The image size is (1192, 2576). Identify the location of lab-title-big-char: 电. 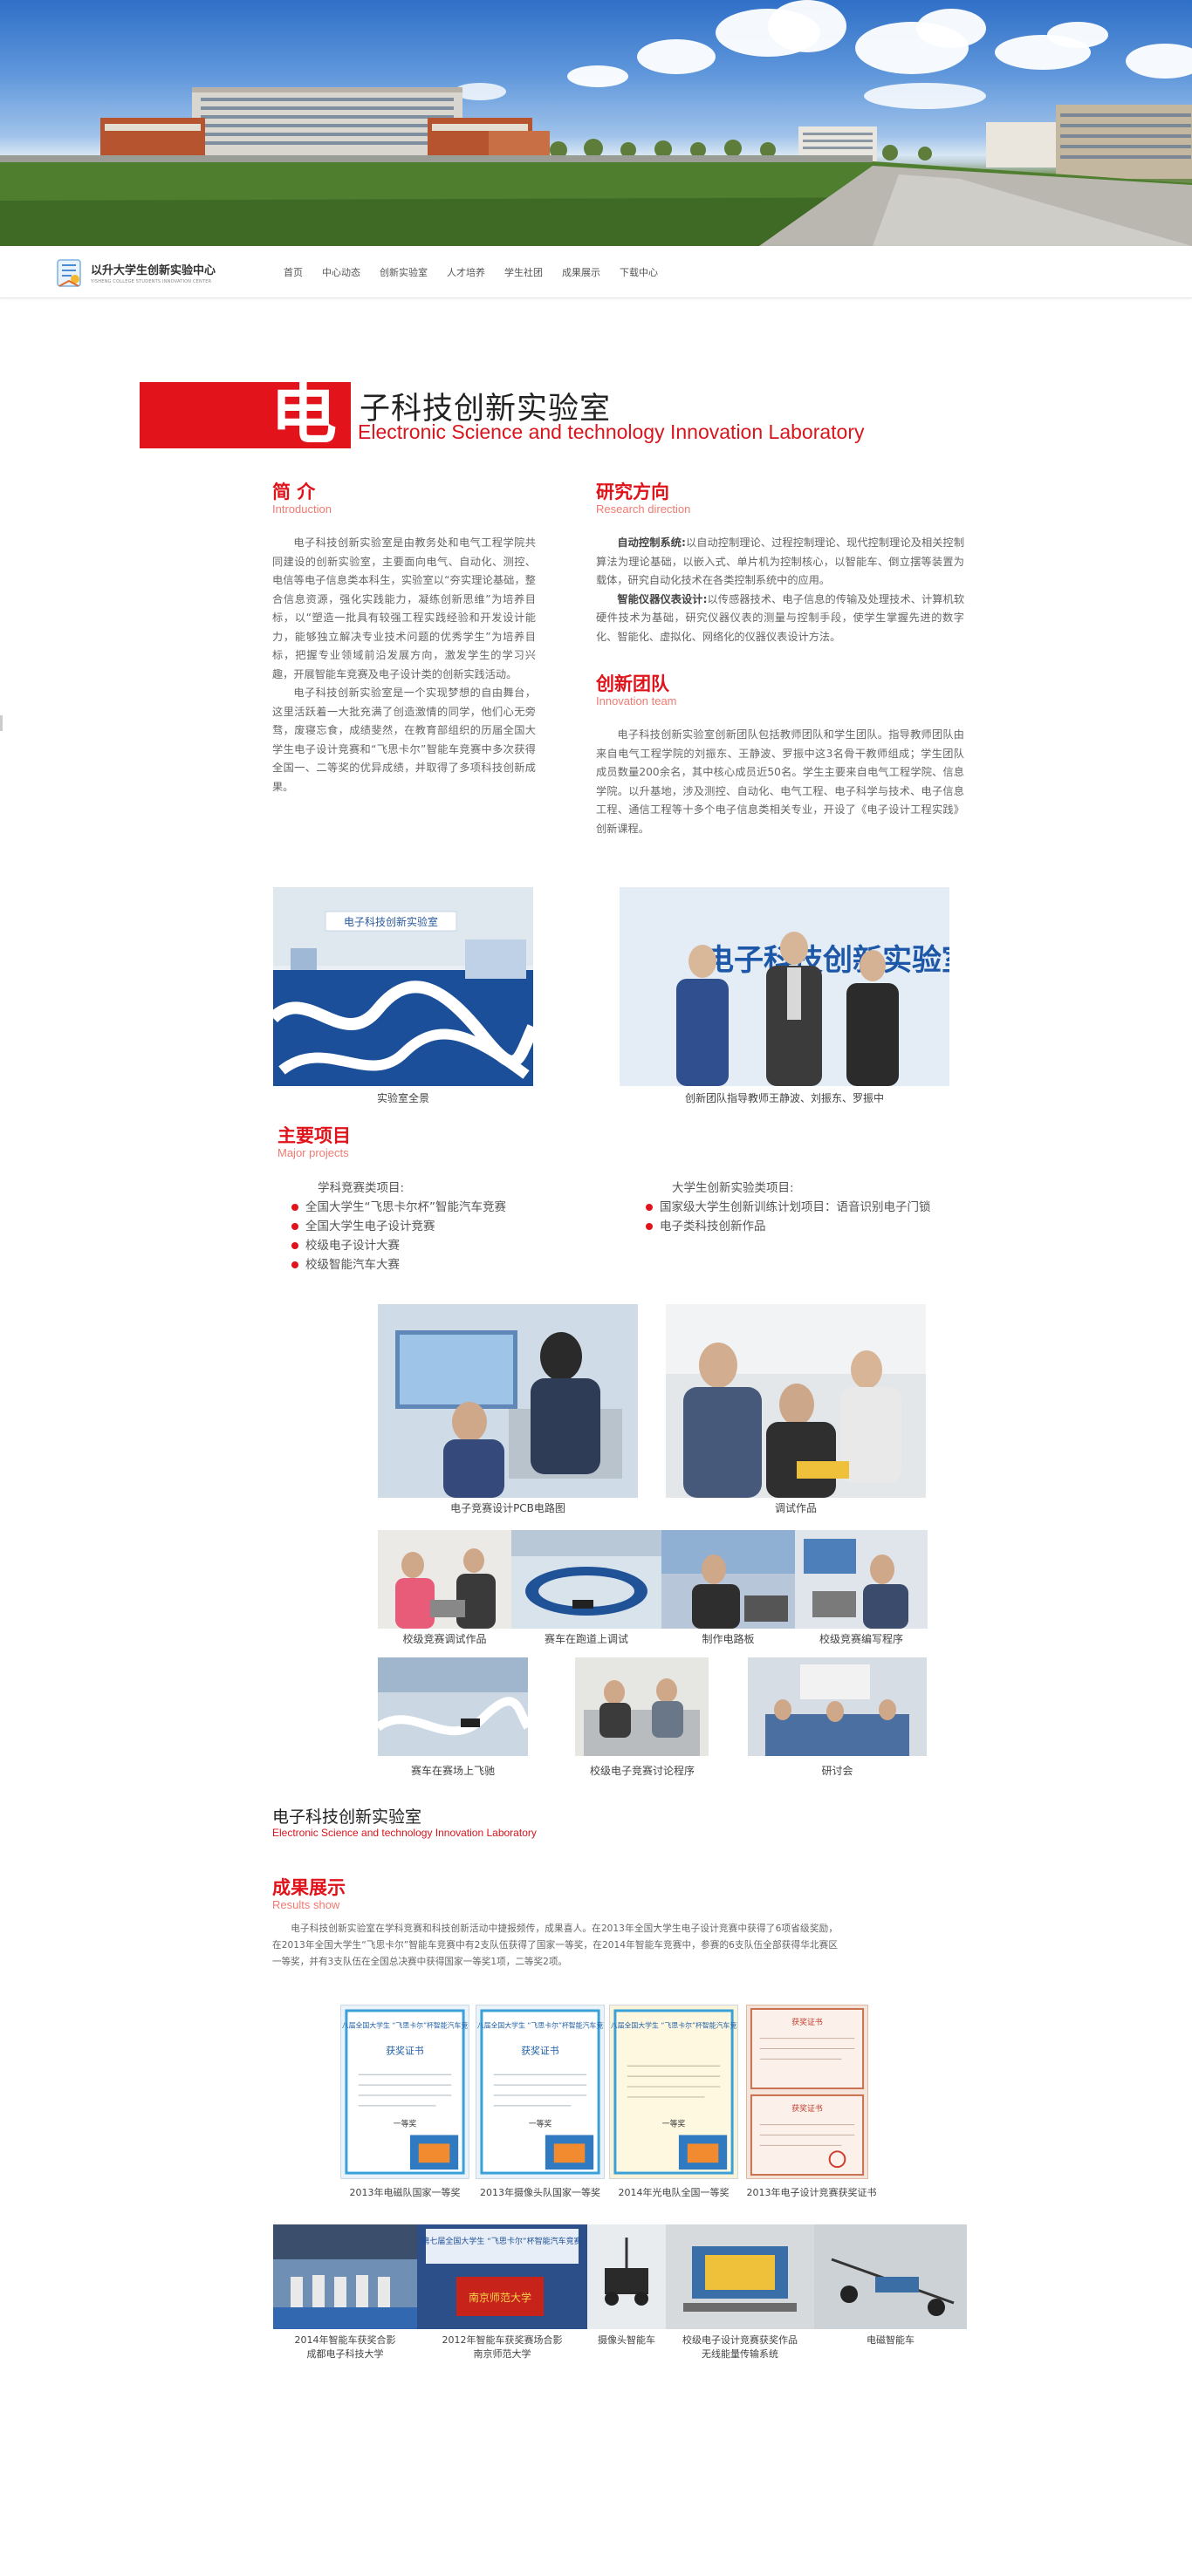
(304, 414).